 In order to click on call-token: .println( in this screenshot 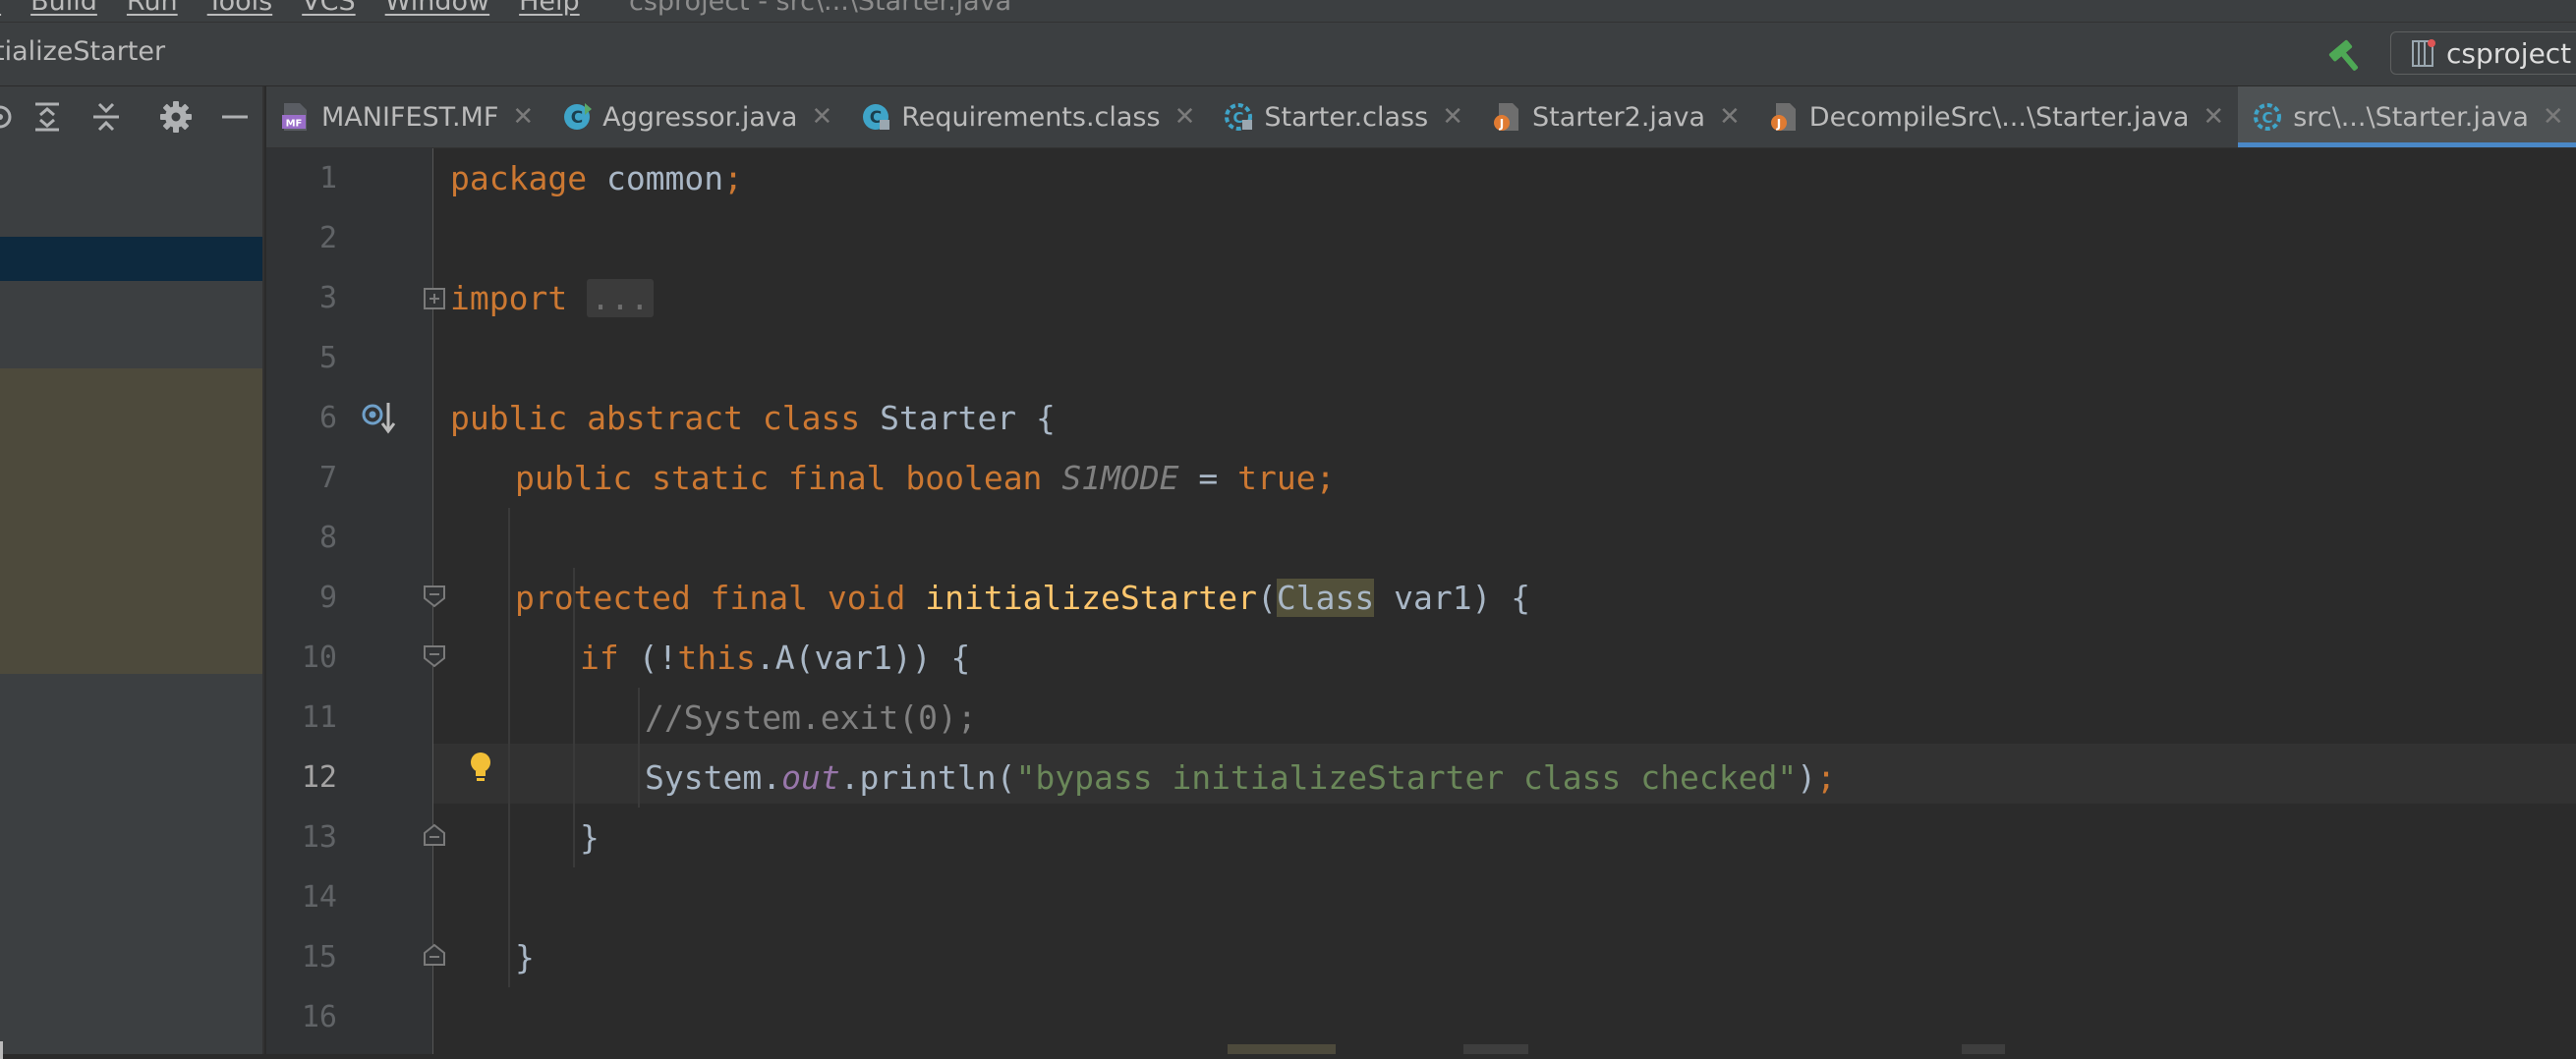, I will do `click(928, 778)`.